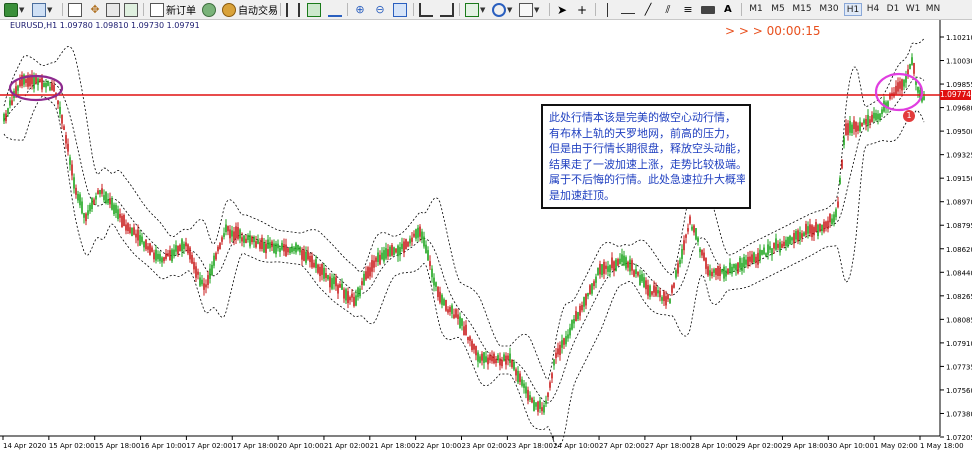 This screenshot has height=456, width=972. I want to click on horizontal-line-icon, so click(628, 10).